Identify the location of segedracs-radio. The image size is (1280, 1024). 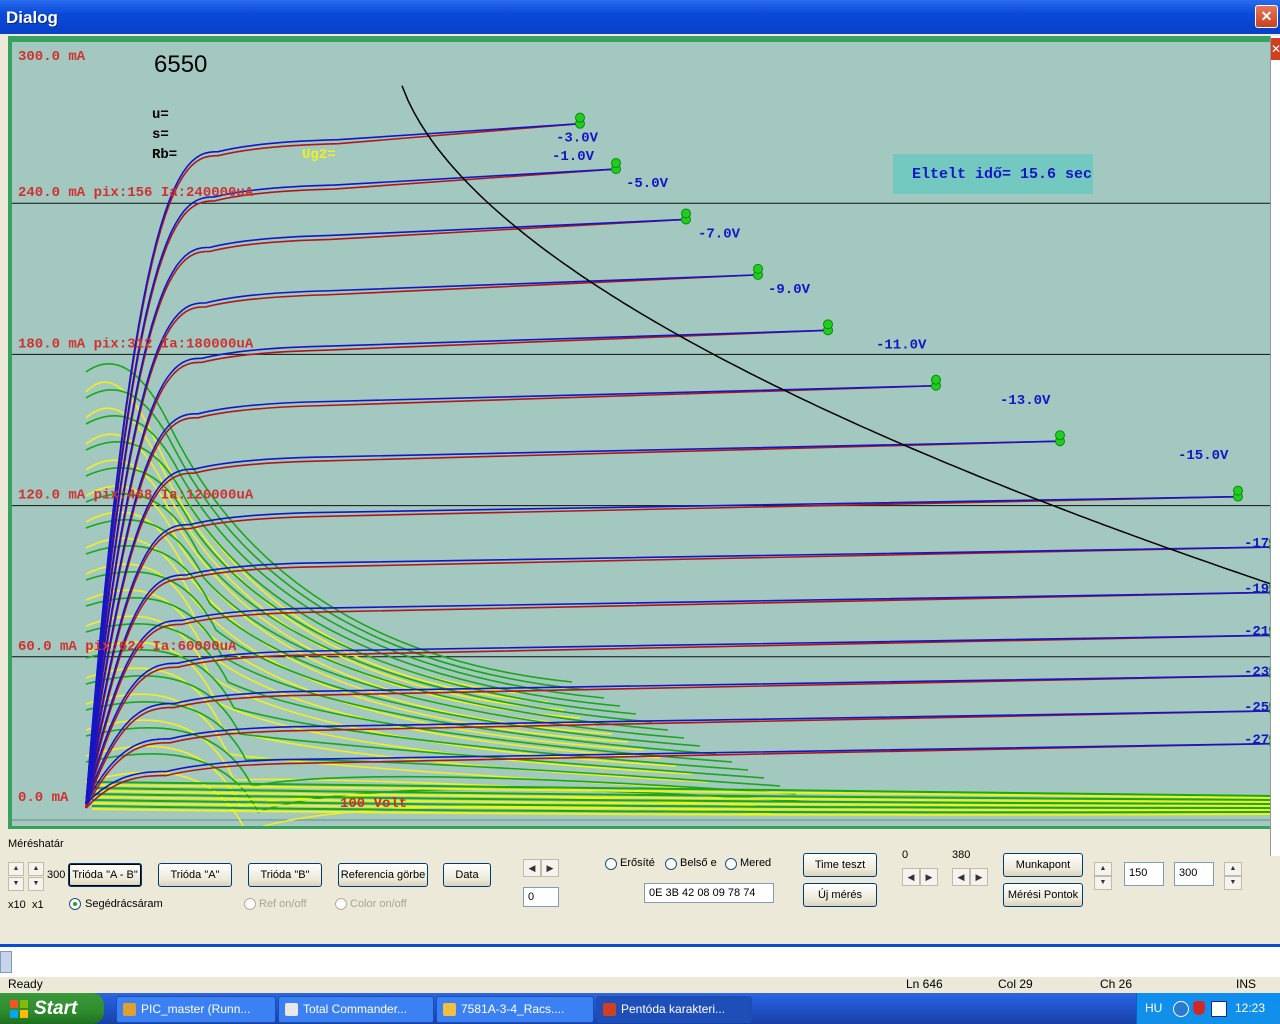
(75, 904).